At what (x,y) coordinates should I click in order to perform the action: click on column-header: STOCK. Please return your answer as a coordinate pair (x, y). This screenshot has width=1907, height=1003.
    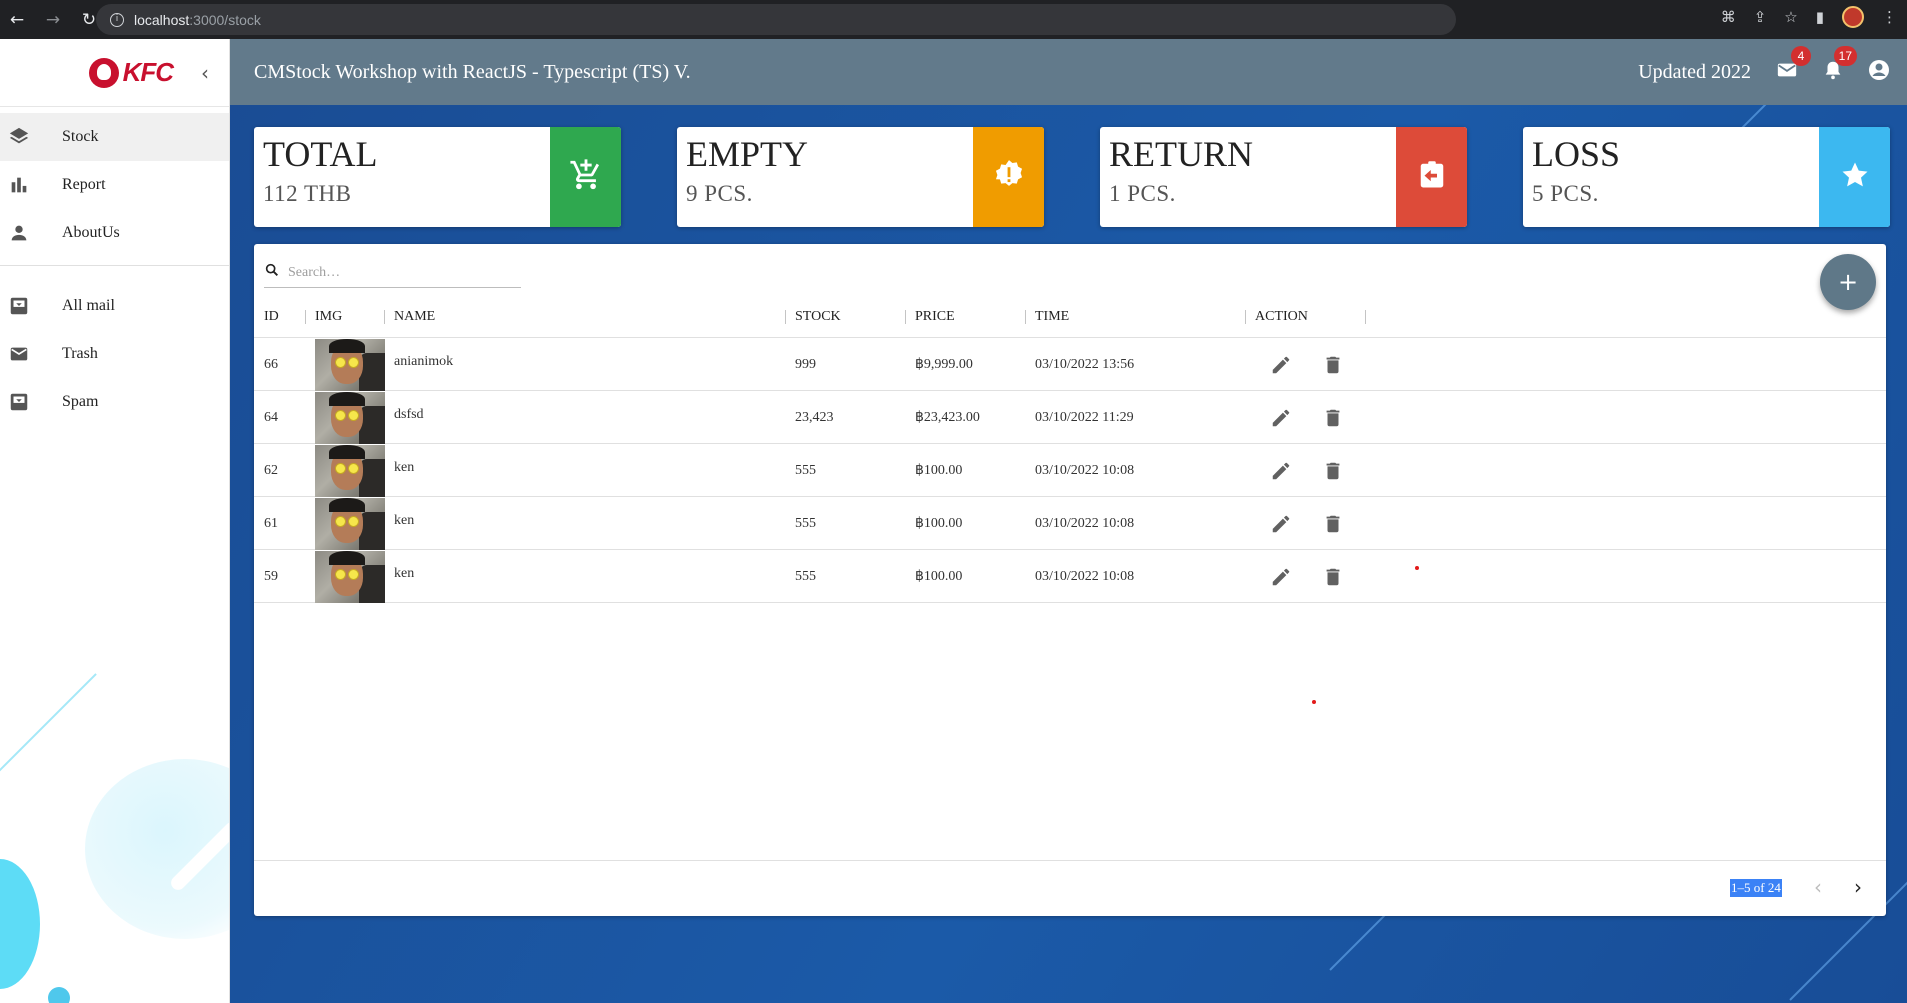
    Looking at the image, I should click on (818, 317).